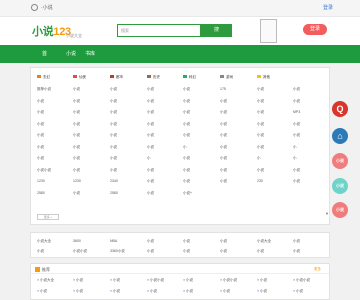 Image resolution: width=360 pixels, height=300 pixels. What do you see at coordinates (116, 77) in the screenshot?
I see `category-header: 都市` at bounding box center [116, 77].